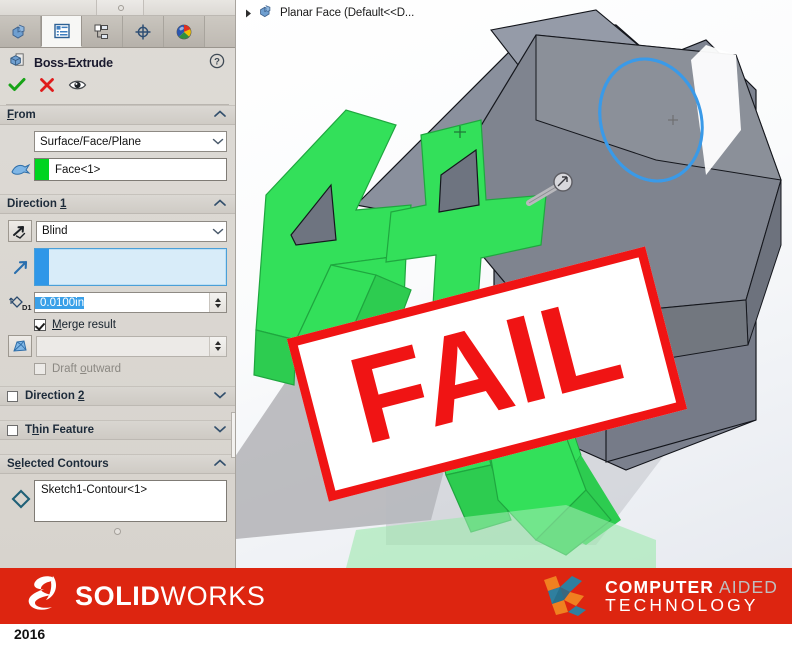 This screenshot has width=792, height=645. I want to click on cat-wordmark: COMPUTER AIDED TECHNOLOGY, so click(691, 596).